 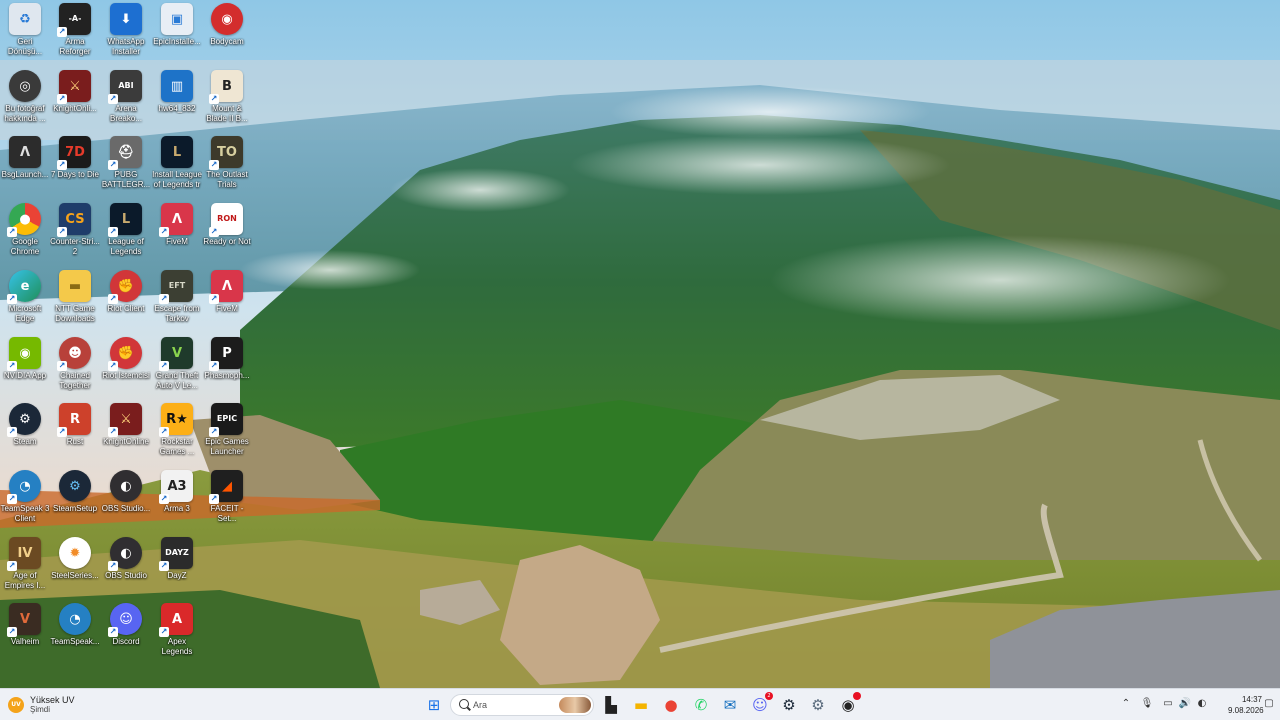 I want to click on microphone-button: 🎙, so click(x=1147, y=704).